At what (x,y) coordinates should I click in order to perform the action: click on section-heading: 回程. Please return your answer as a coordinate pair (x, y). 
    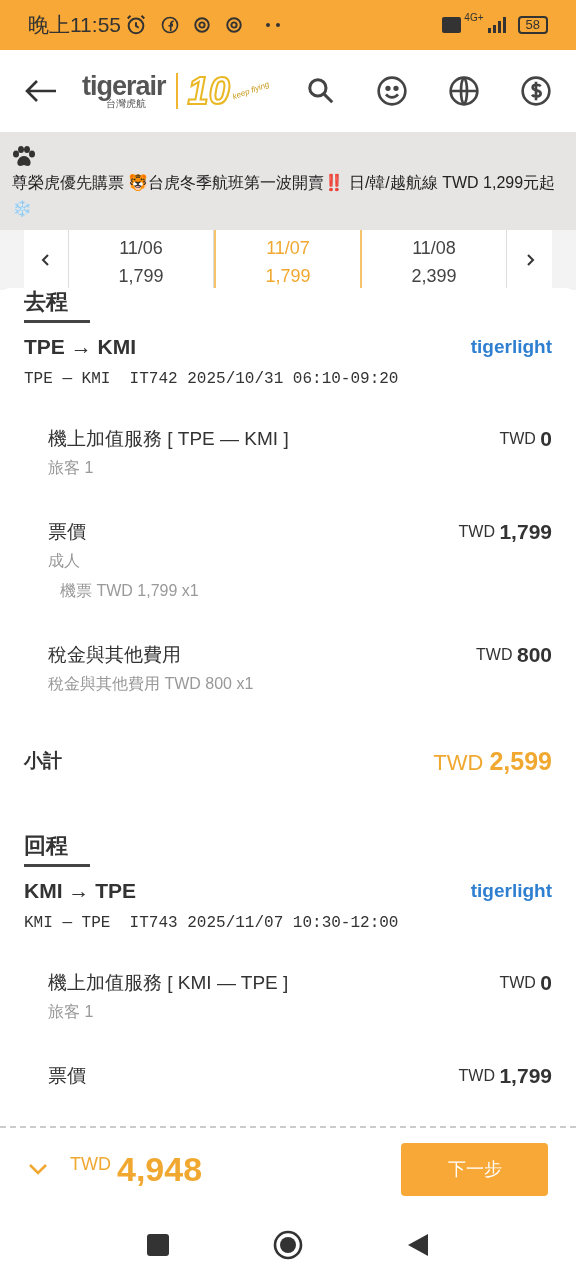
    Looking at the image, I should click on (46, 846).